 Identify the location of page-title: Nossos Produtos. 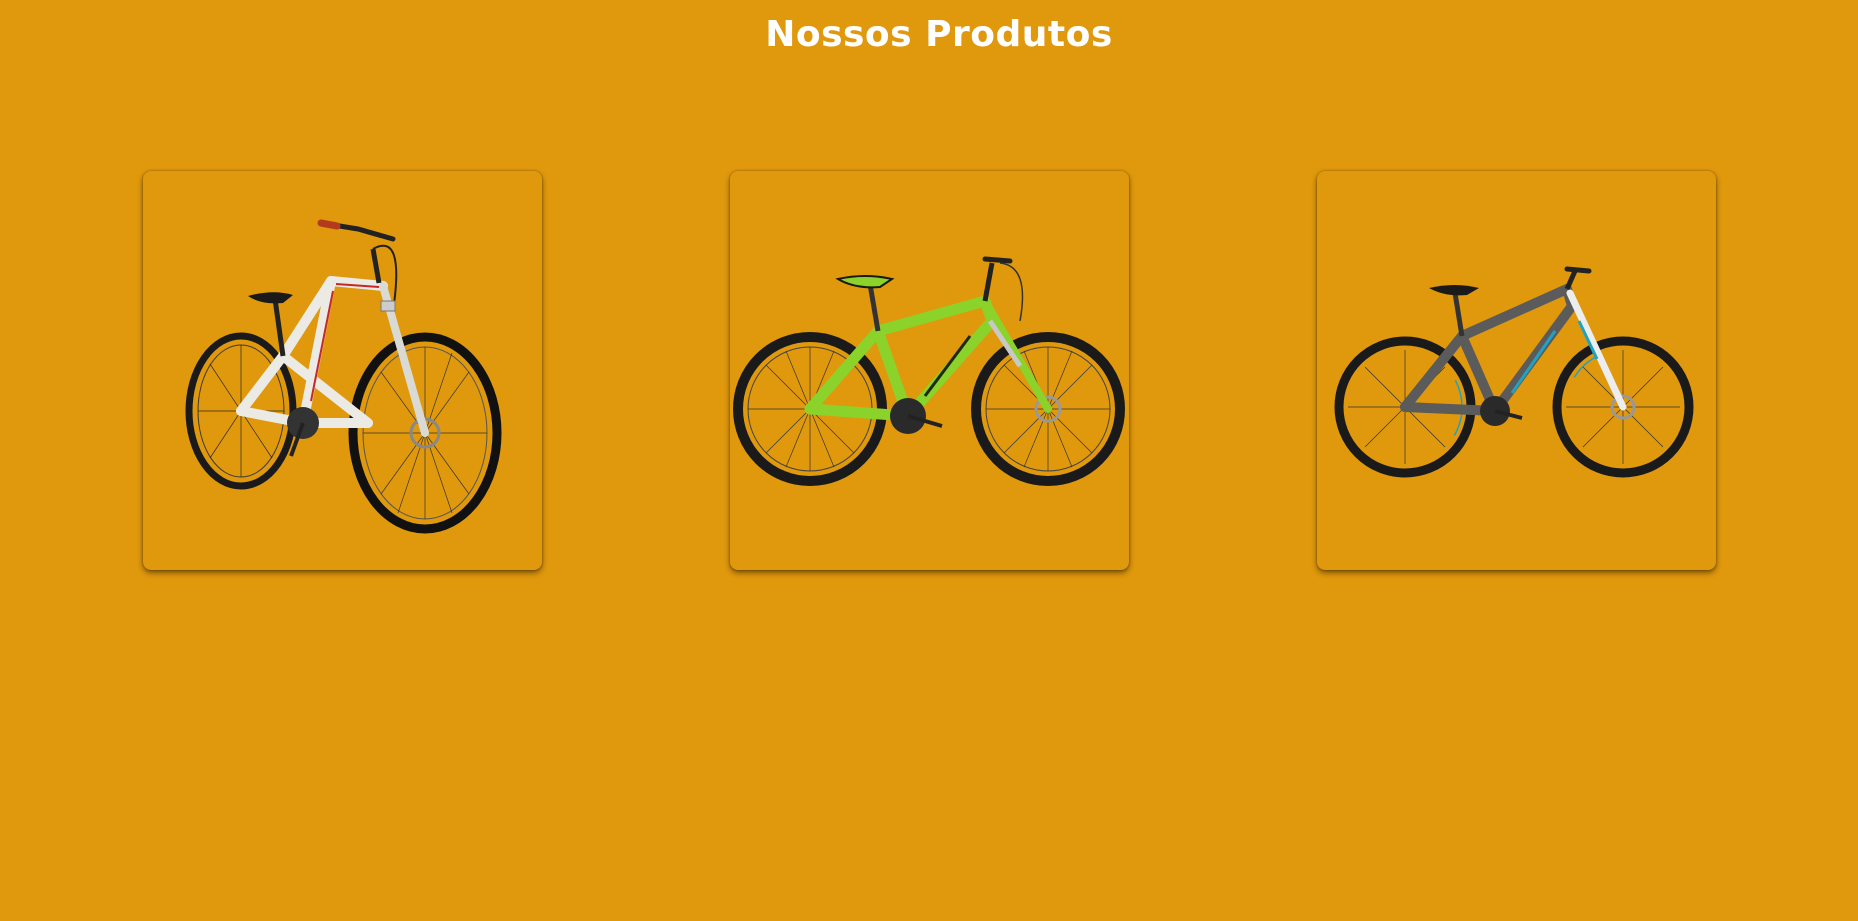
(939, 34).